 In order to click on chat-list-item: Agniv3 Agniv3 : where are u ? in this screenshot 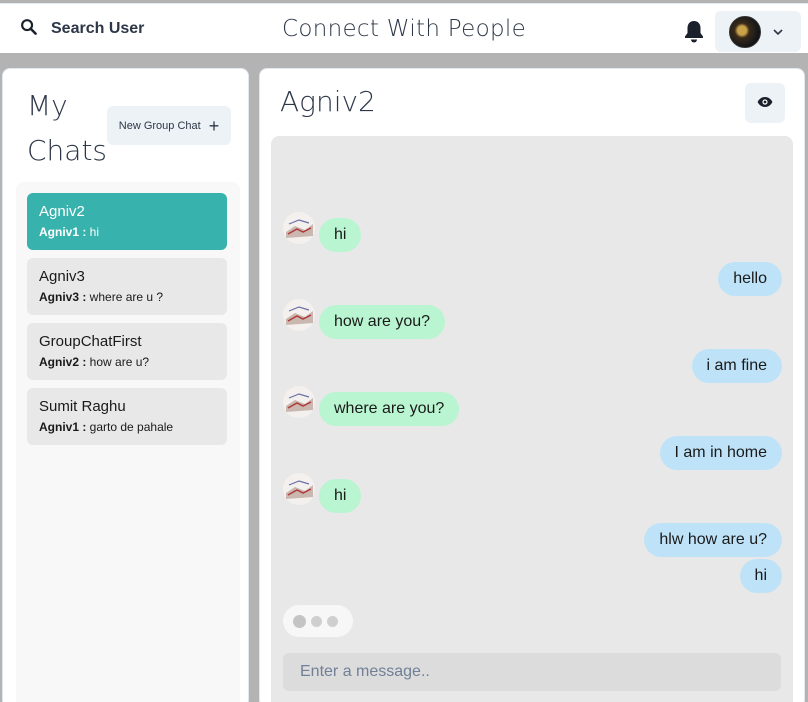, I will do `click(127, 286)`.